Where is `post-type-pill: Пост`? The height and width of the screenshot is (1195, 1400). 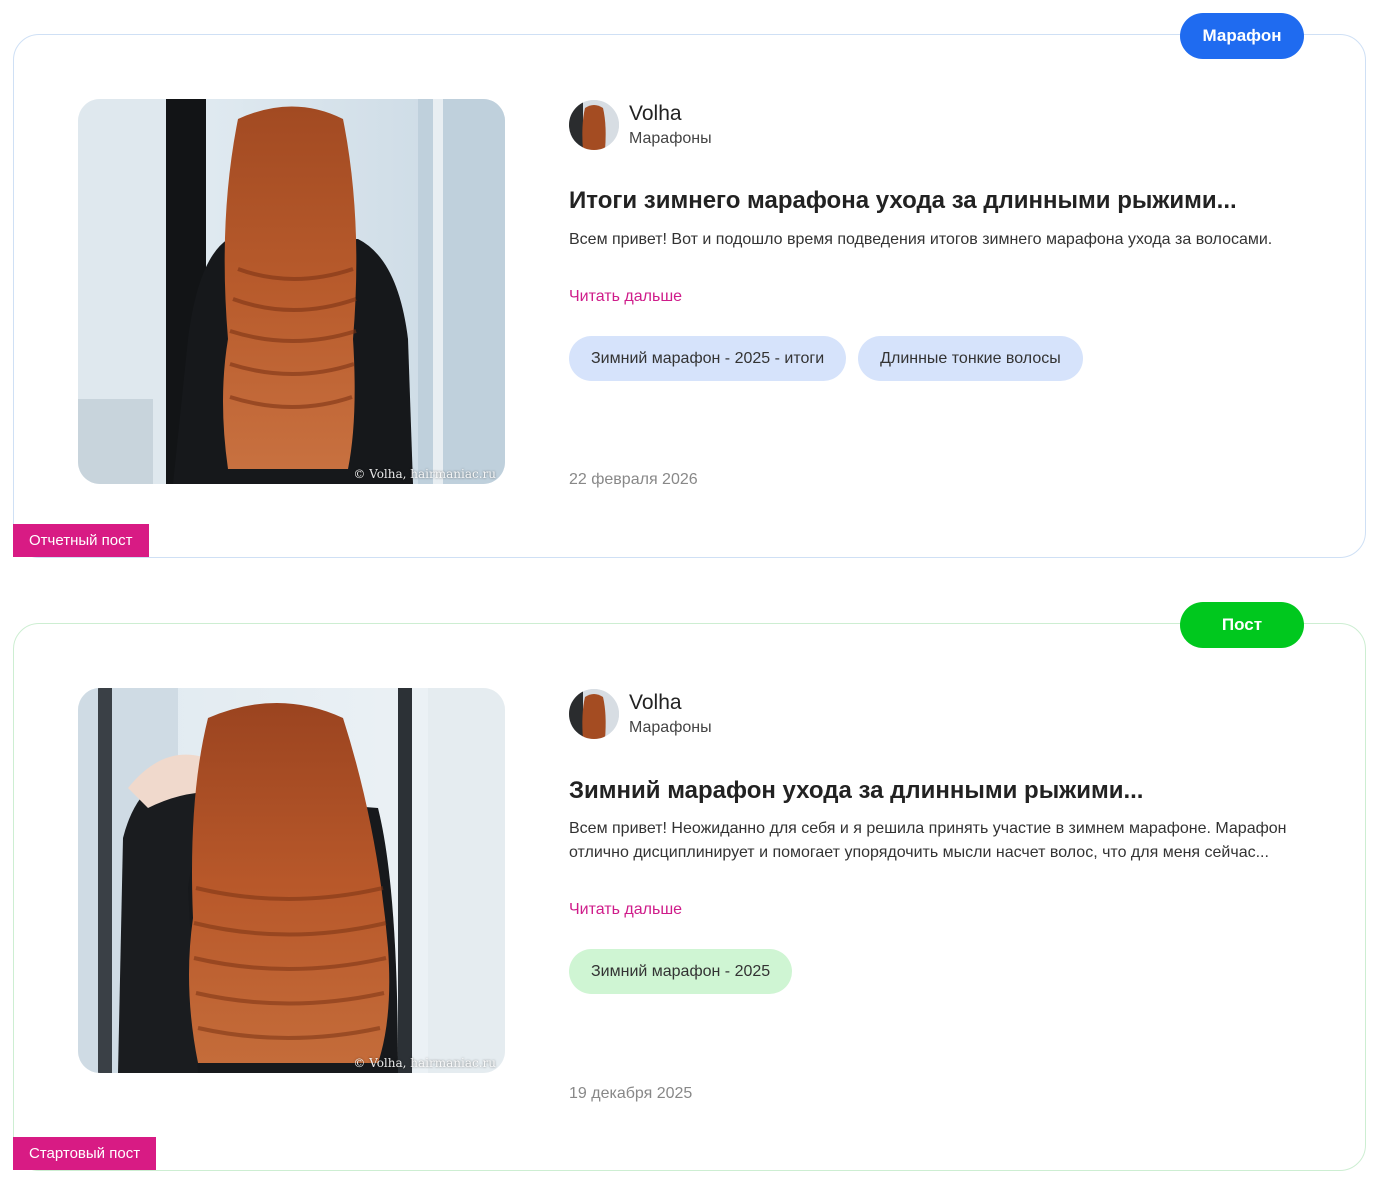
post-type-pill: Пост is located at coordinates (1242, 625).